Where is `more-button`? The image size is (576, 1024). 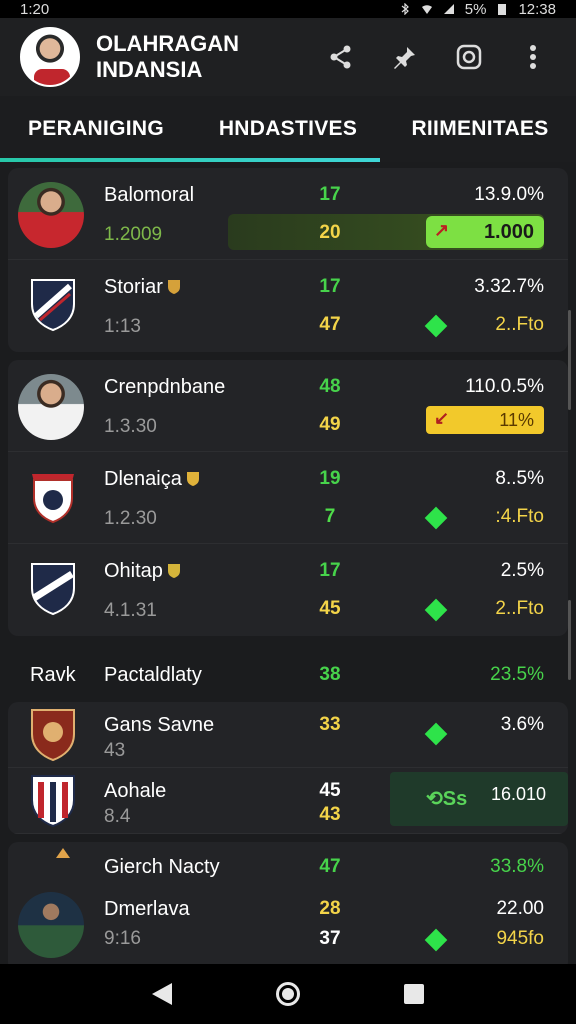 more-button is located at coordinates (533, 57).